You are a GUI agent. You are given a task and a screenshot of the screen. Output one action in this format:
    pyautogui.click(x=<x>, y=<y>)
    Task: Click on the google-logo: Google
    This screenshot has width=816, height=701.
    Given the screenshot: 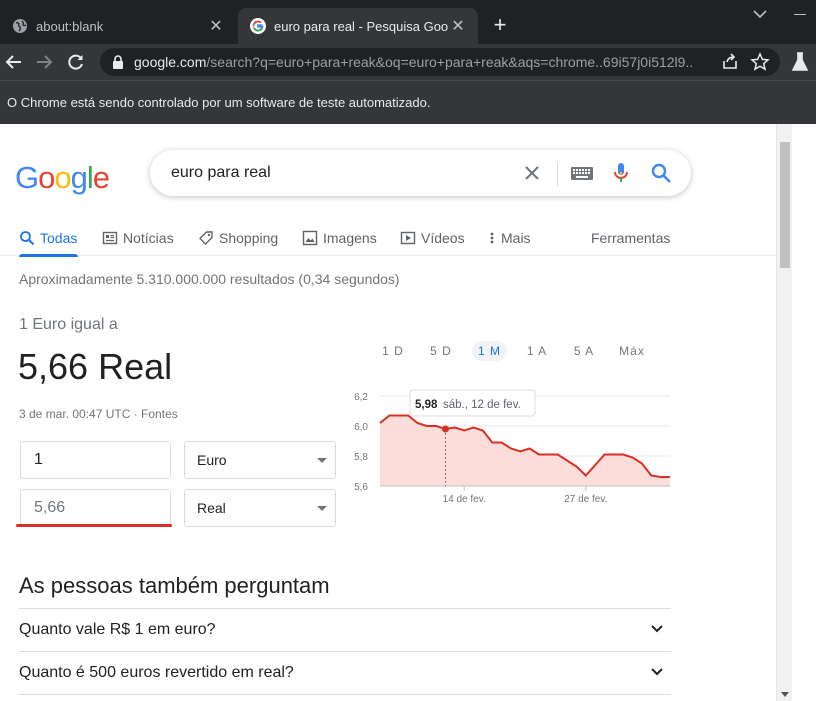 What is the action you would take?
    pyautogui.click(x=62, y=178)
    